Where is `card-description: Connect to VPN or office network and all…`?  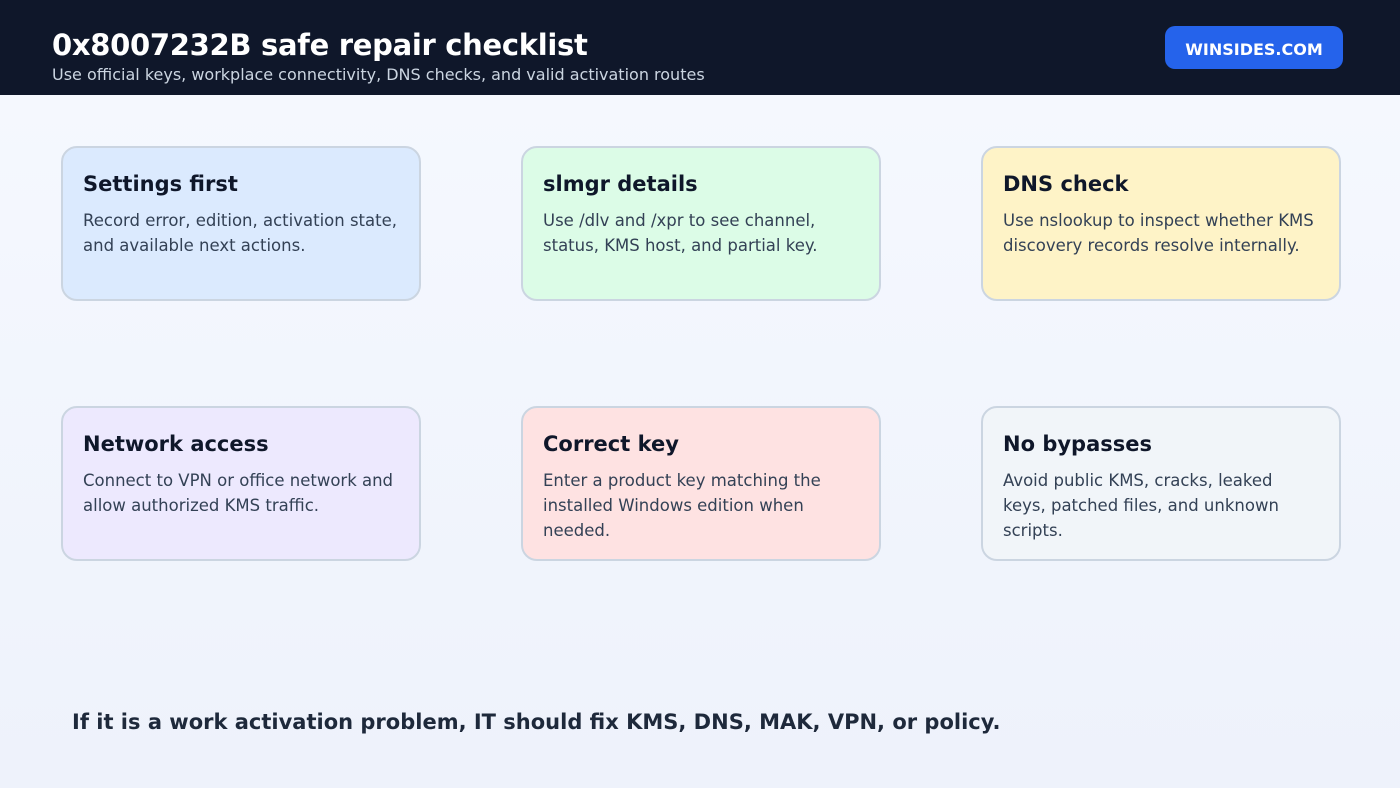 card-description: Connect to VPN or office network and all… is located at coordinates (238, 493).